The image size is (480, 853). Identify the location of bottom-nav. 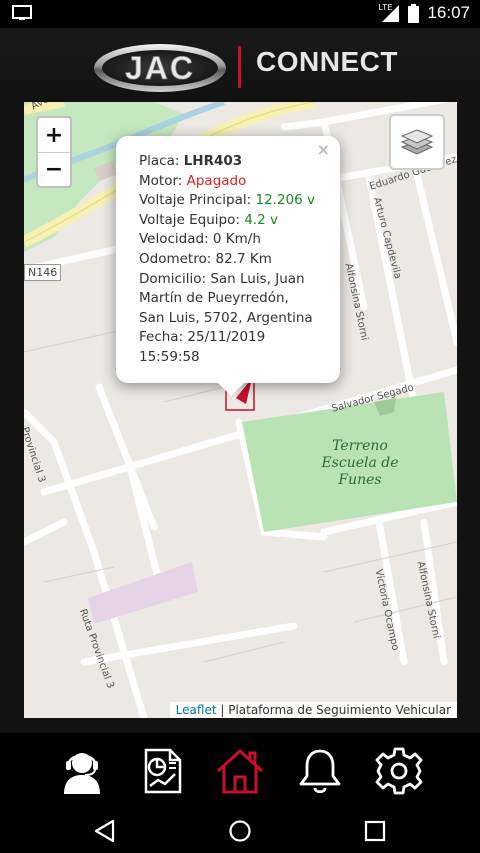
(240, 770).